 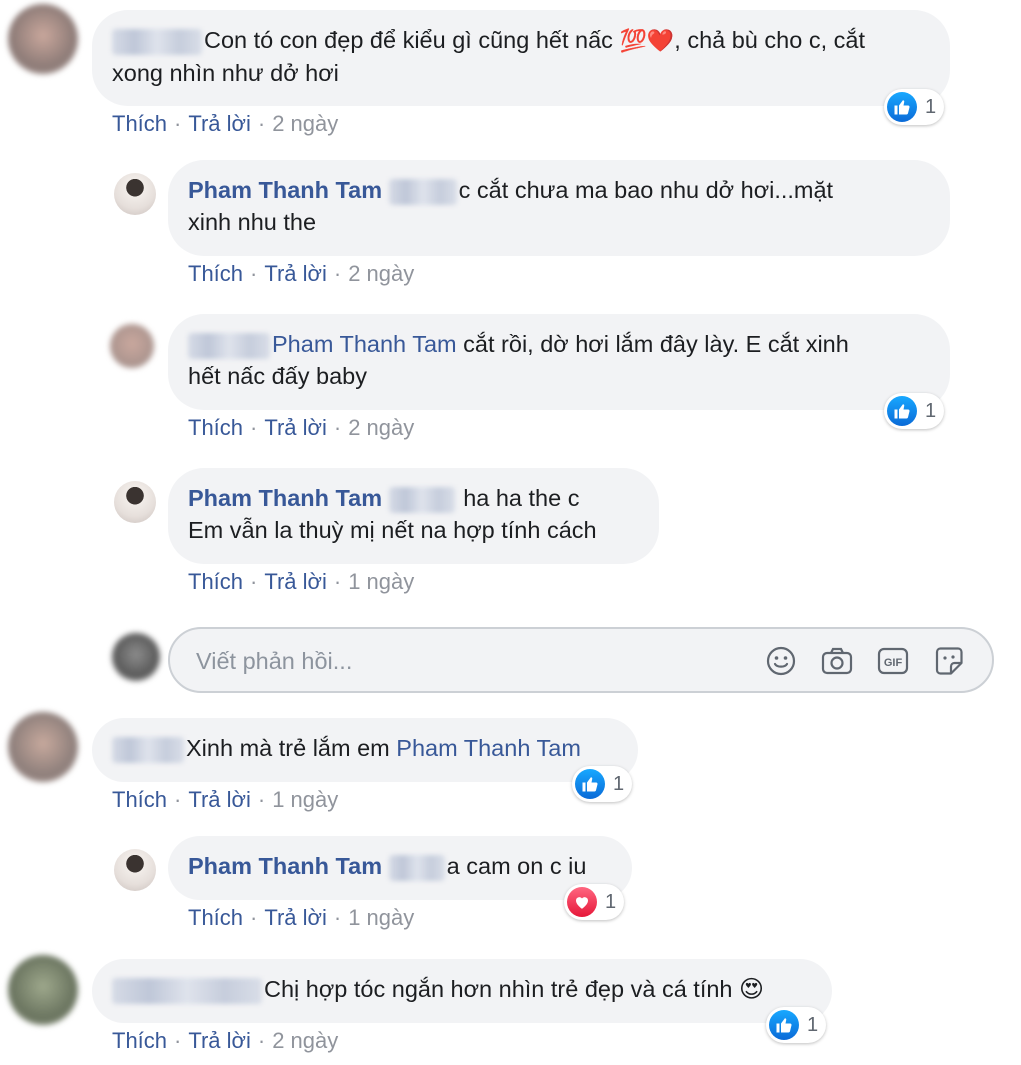 I want to click on comment-text: cắt rồi, dờ hơi lắm đây lày. E cắt xinh, so click(x=652, y=344).